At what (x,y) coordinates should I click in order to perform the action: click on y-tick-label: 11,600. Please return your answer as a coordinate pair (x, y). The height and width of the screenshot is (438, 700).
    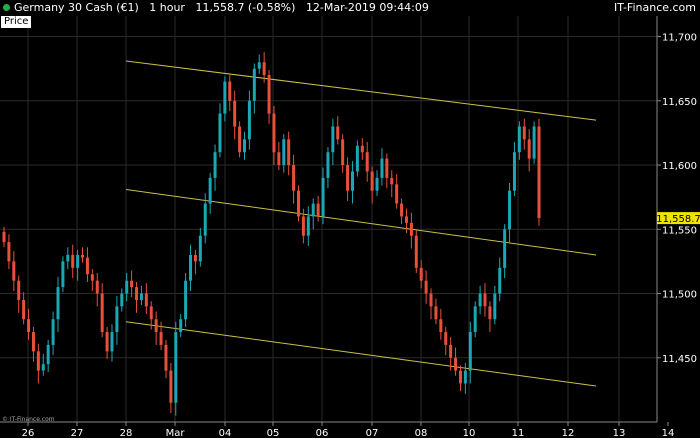
    Looking at the image, I should click on (679, 166).